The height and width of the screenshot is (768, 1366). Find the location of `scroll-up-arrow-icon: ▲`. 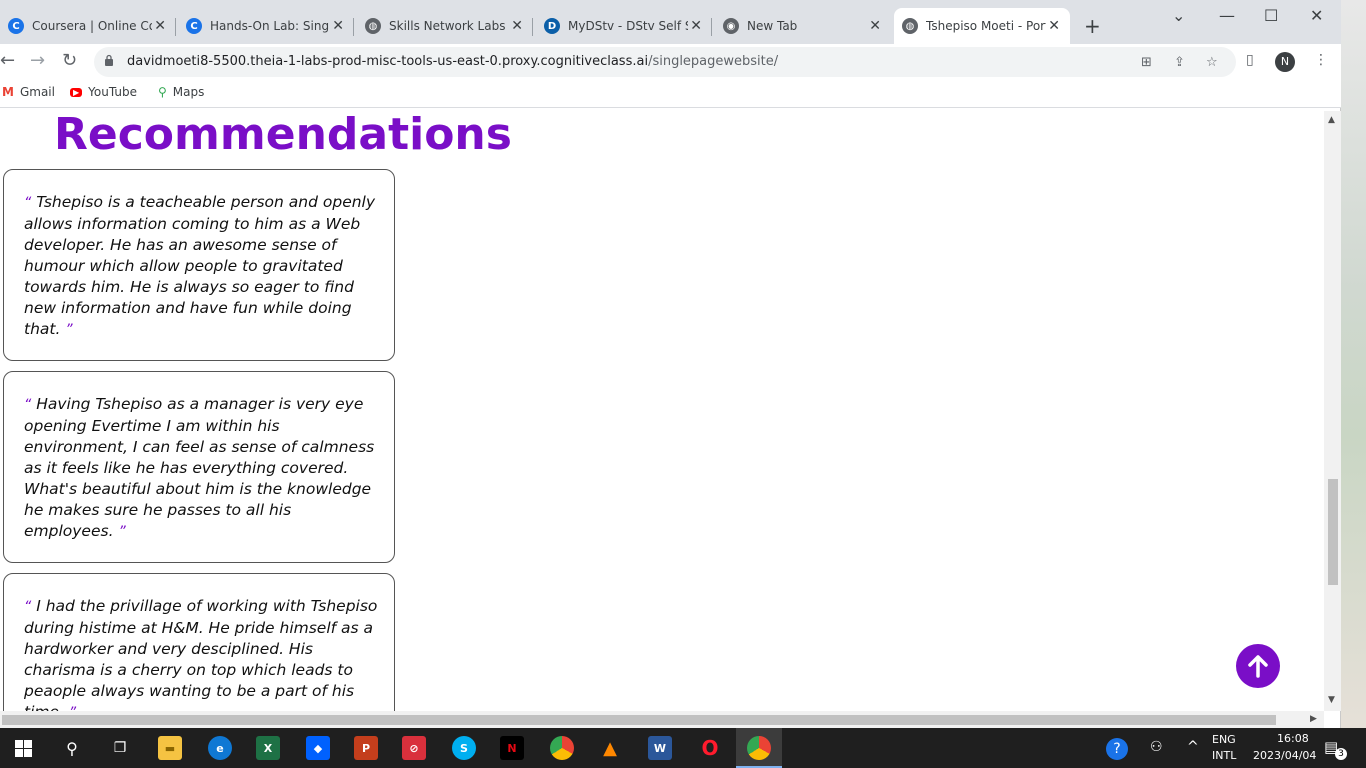

scroll-up-arrow-icon: ▲ is located at coordinates (1331, 120).